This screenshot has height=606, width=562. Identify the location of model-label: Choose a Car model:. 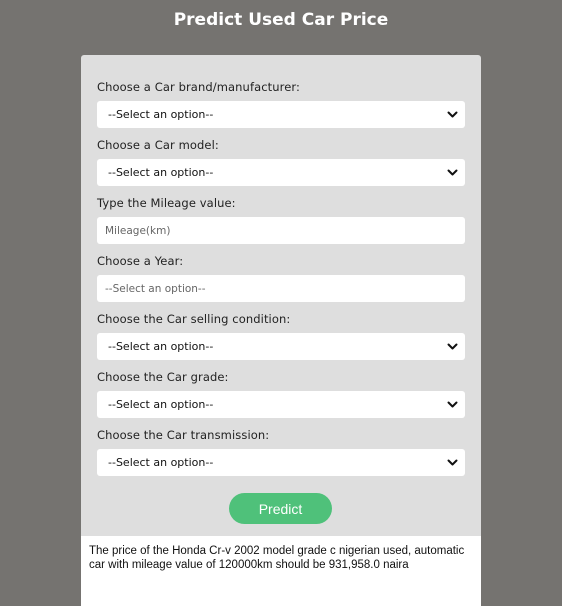
(158, 145).